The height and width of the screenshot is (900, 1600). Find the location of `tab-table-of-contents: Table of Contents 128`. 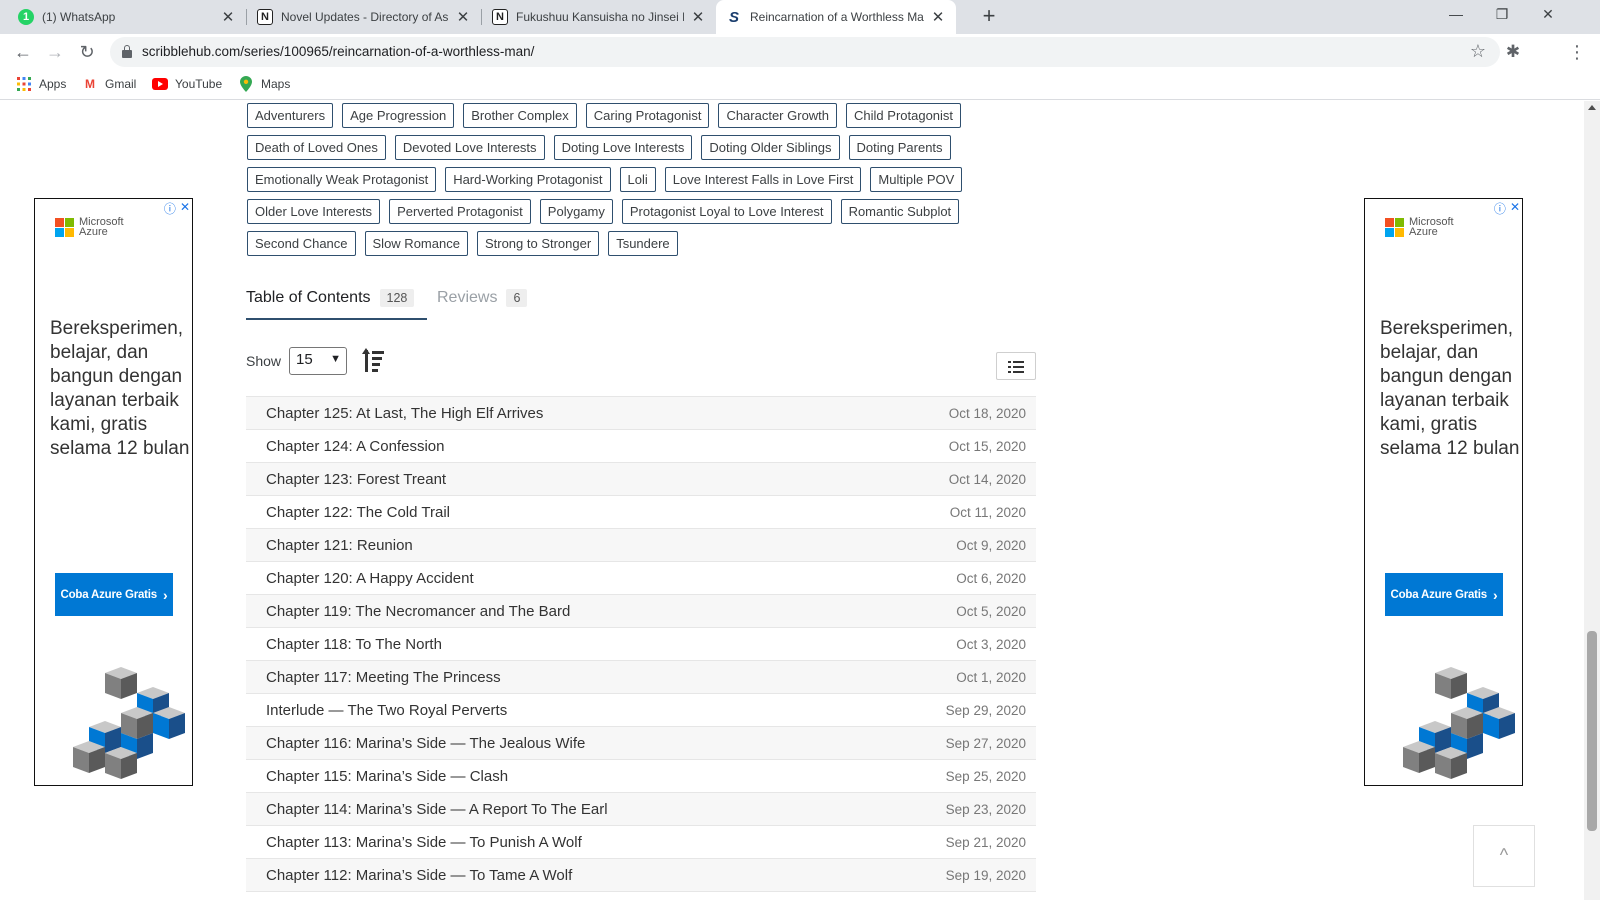

tab-table-of-contents: Table of Contents 128 is located at coordinates (330, 298).